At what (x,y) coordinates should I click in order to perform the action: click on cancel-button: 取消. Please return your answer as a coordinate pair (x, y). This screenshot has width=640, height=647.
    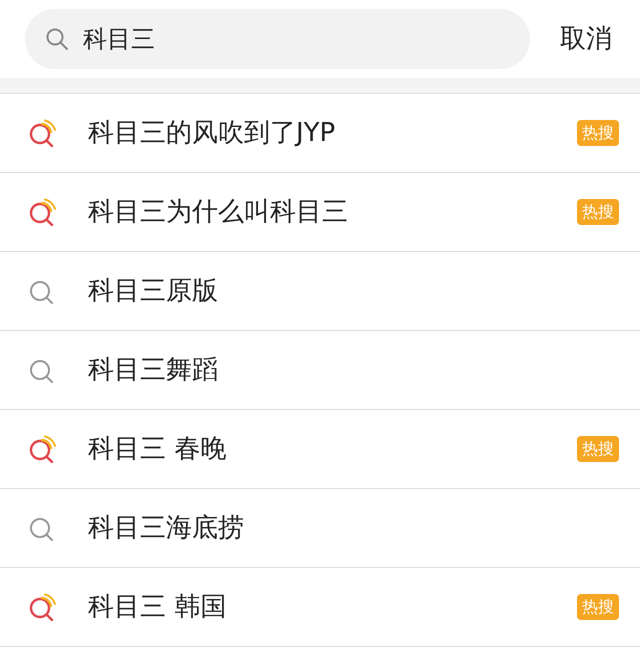
    Looking at the image, I should click on (587, 39).